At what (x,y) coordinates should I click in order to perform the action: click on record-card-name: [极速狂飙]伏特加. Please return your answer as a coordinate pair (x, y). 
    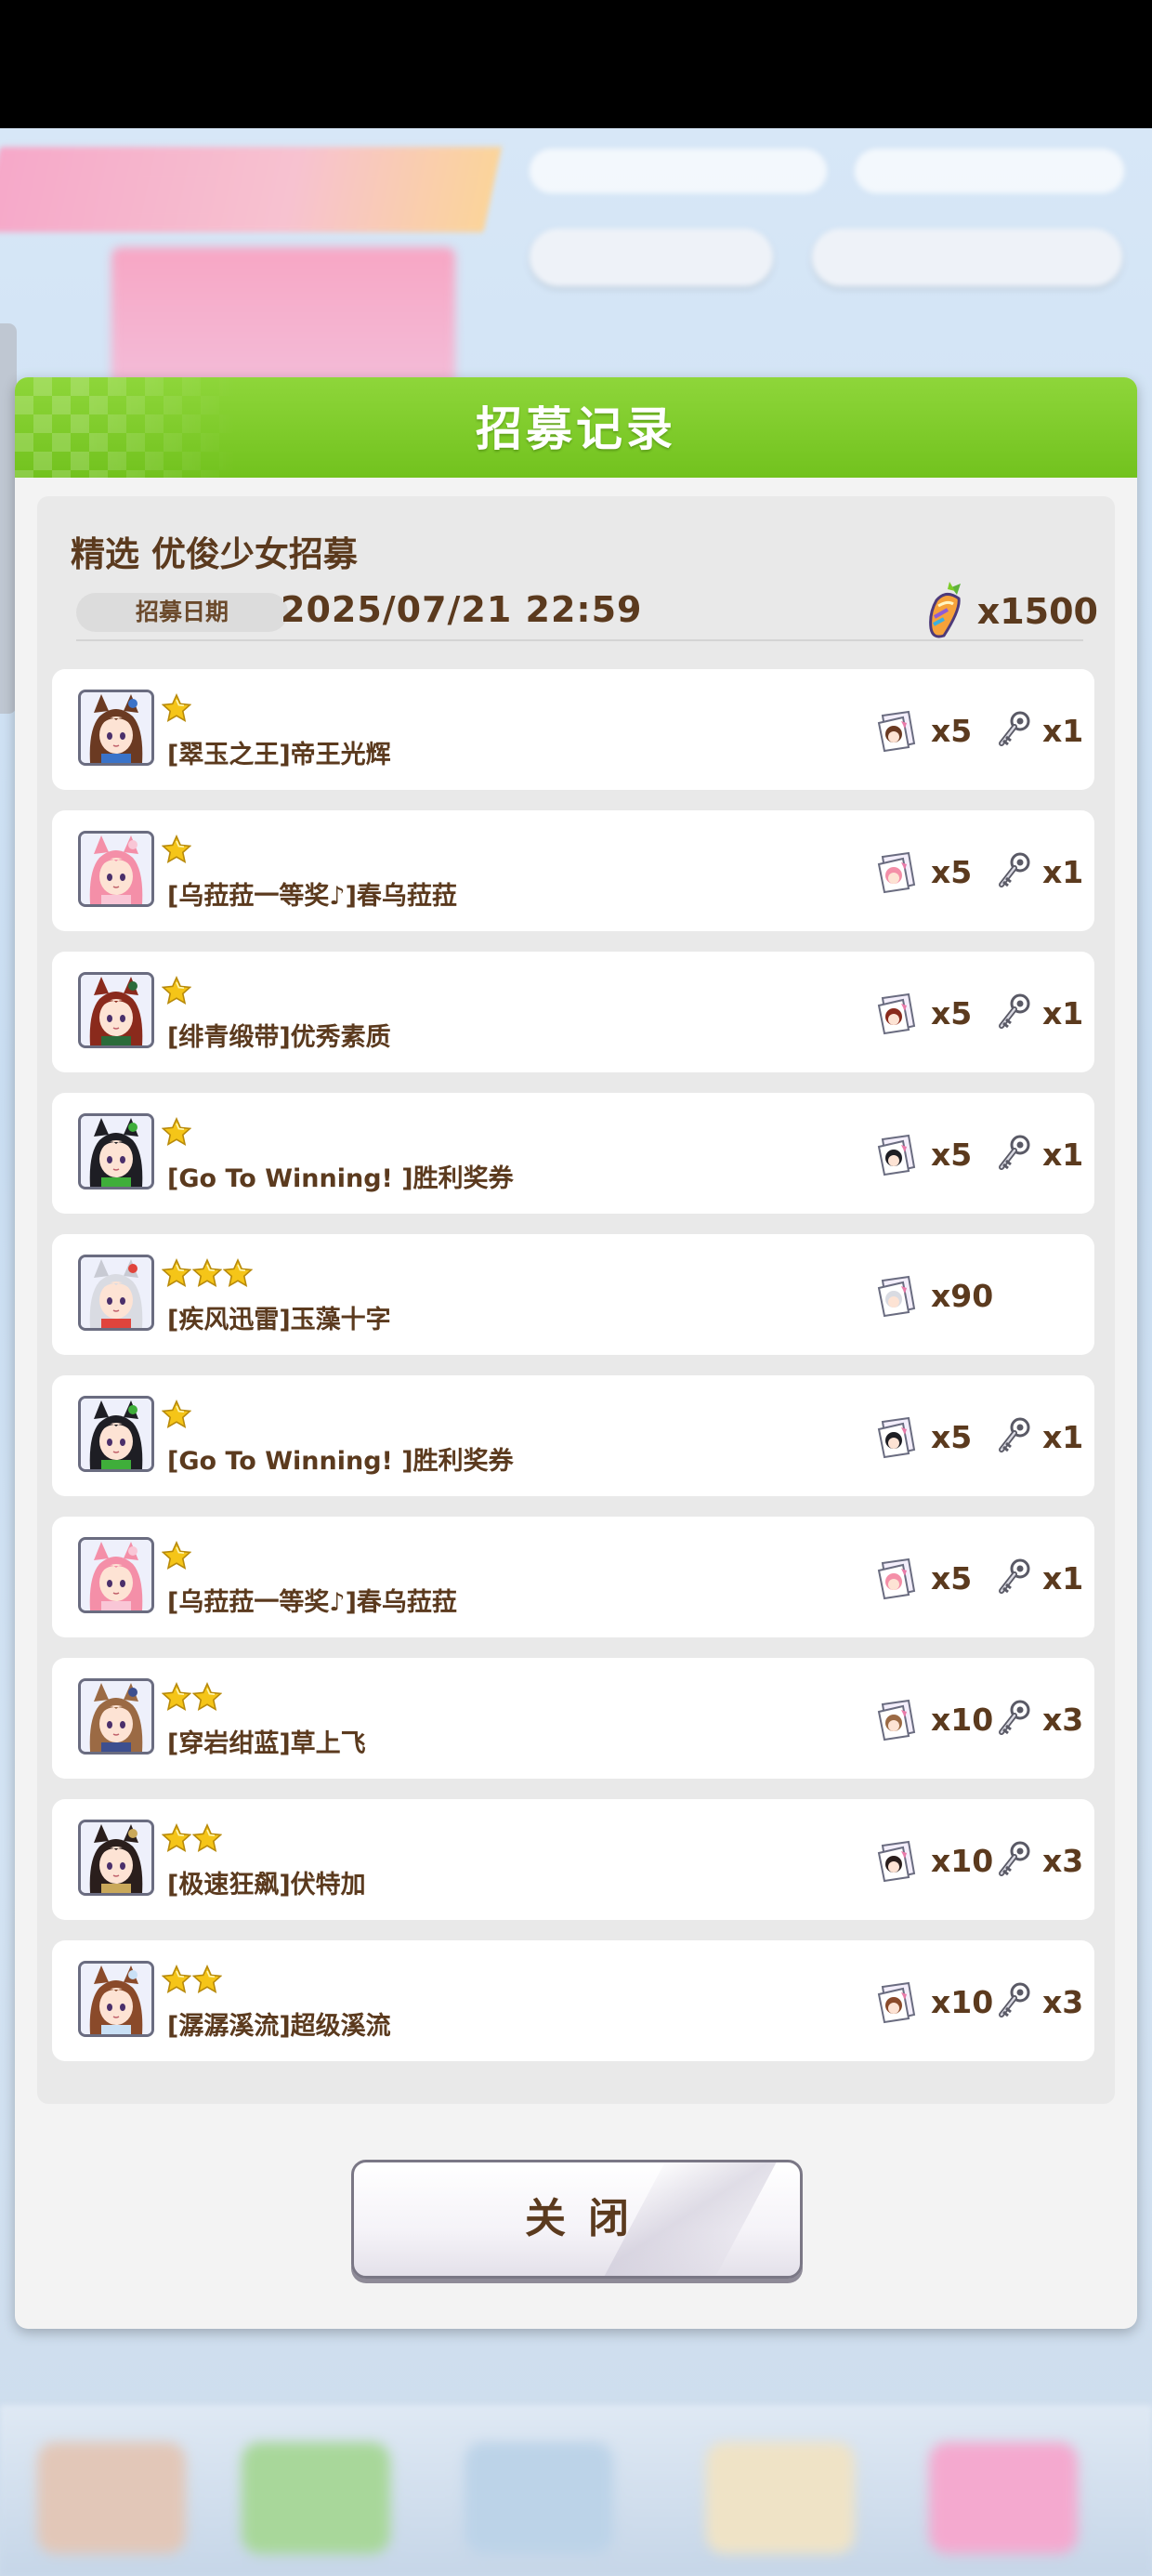
    Looking at the image, I should click on (266, 1885).